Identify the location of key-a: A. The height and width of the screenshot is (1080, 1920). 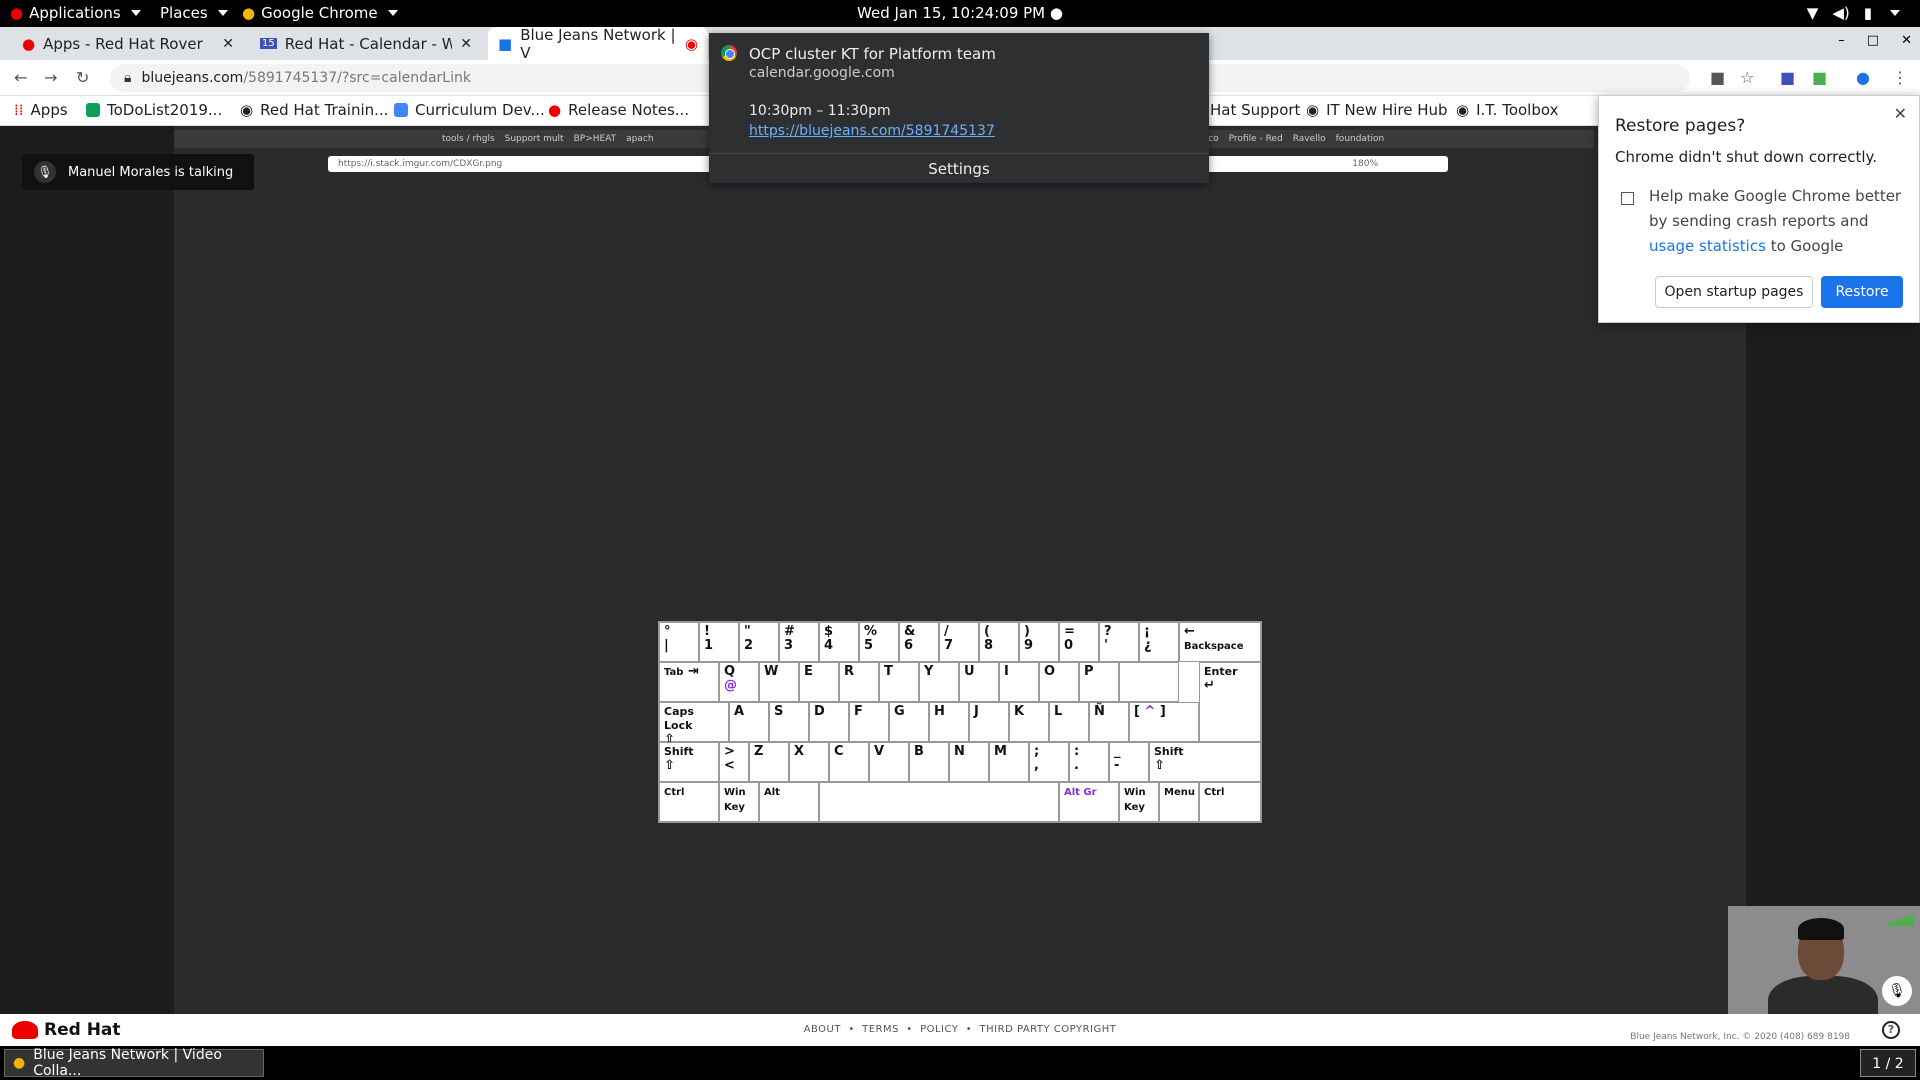
(749, 722).